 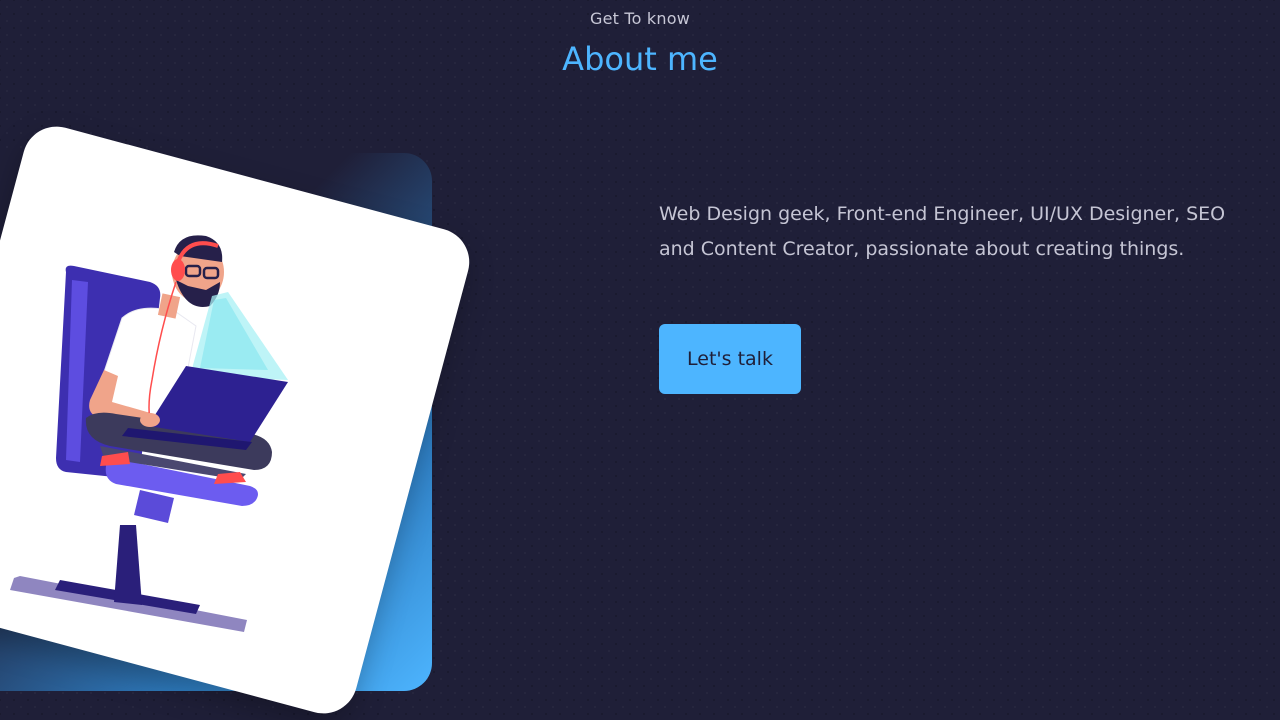 I want to click on headphones-ear, so click(x=178, y=270).